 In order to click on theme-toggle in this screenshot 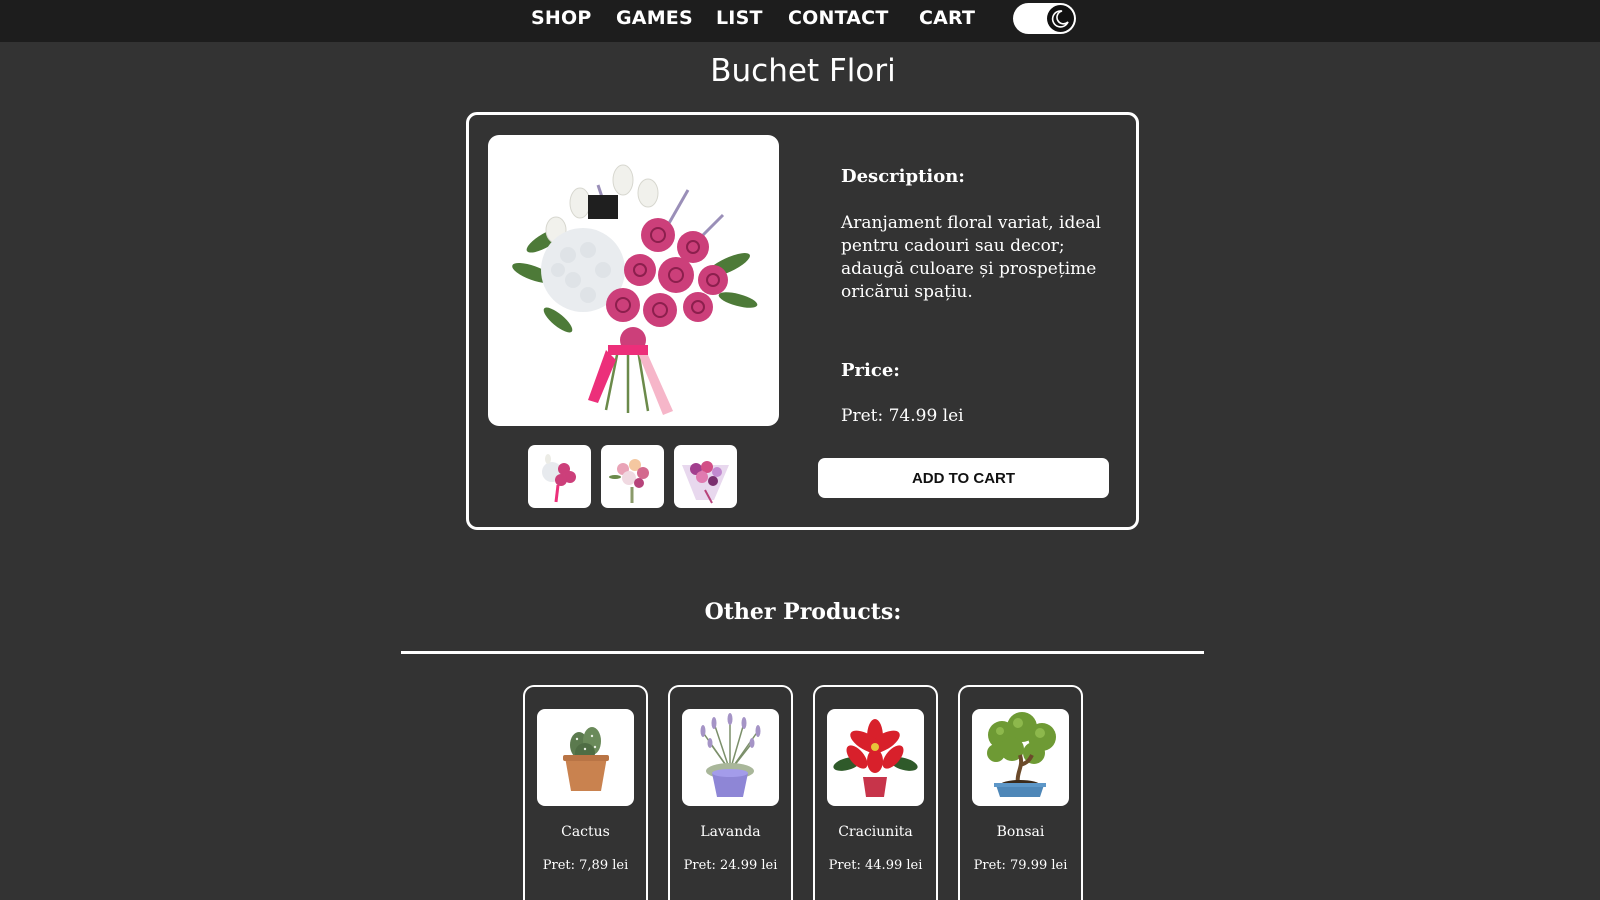, I will do `click(1044, 18)`.